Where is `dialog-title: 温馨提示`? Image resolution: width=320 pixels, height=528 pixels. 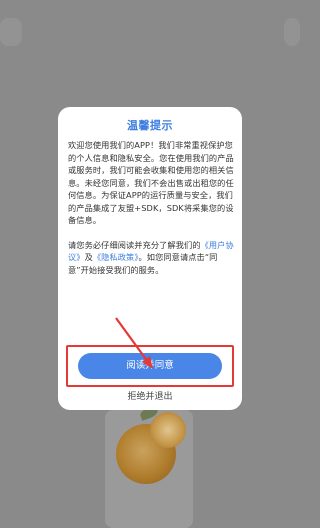 dialog-title: 温馨提示 is located at coordinates (150, 125).